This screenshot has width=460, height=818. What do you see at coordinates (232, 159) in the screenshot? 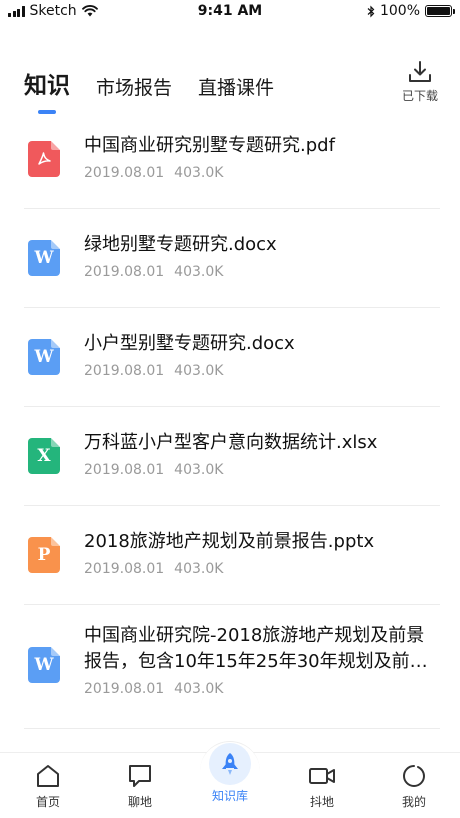
I see `file-item: 中国商业研究别墅专题研究.pdf 2019.08.01 403.0K` at bounding box center [232, 159].